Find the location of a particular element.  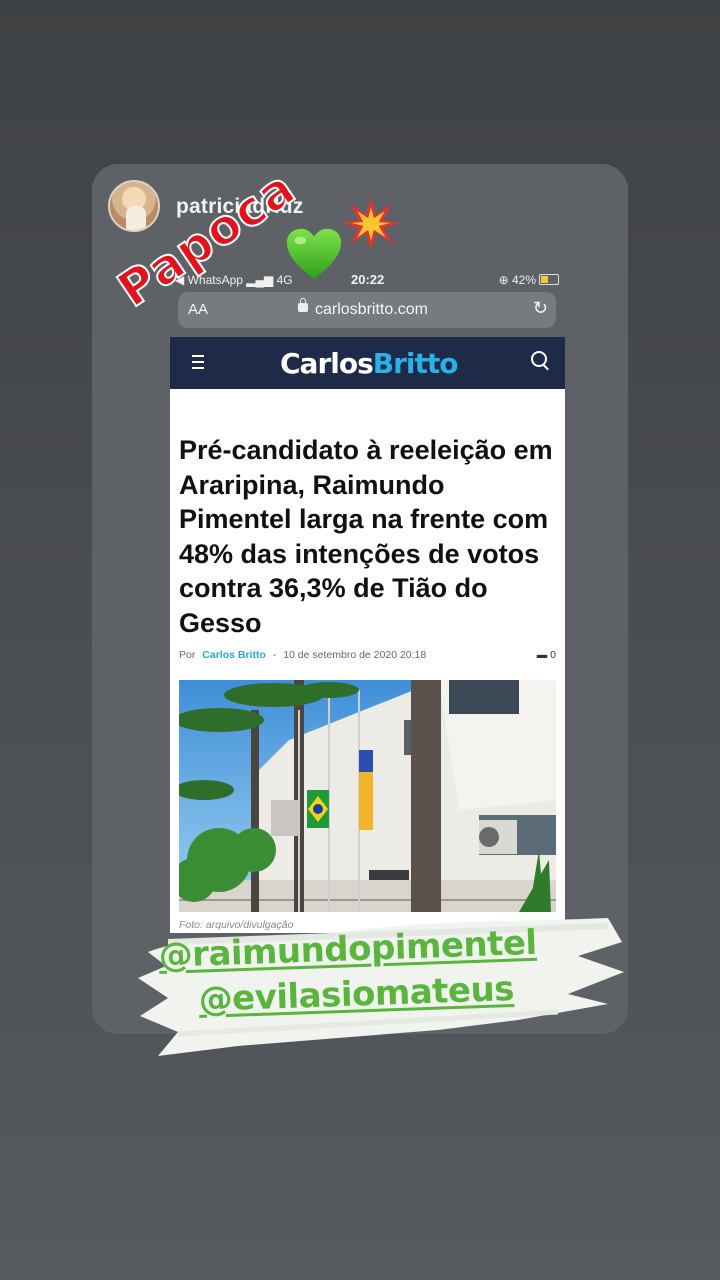

site-logo: CarlosBritto is located at coordinates (369, 363).